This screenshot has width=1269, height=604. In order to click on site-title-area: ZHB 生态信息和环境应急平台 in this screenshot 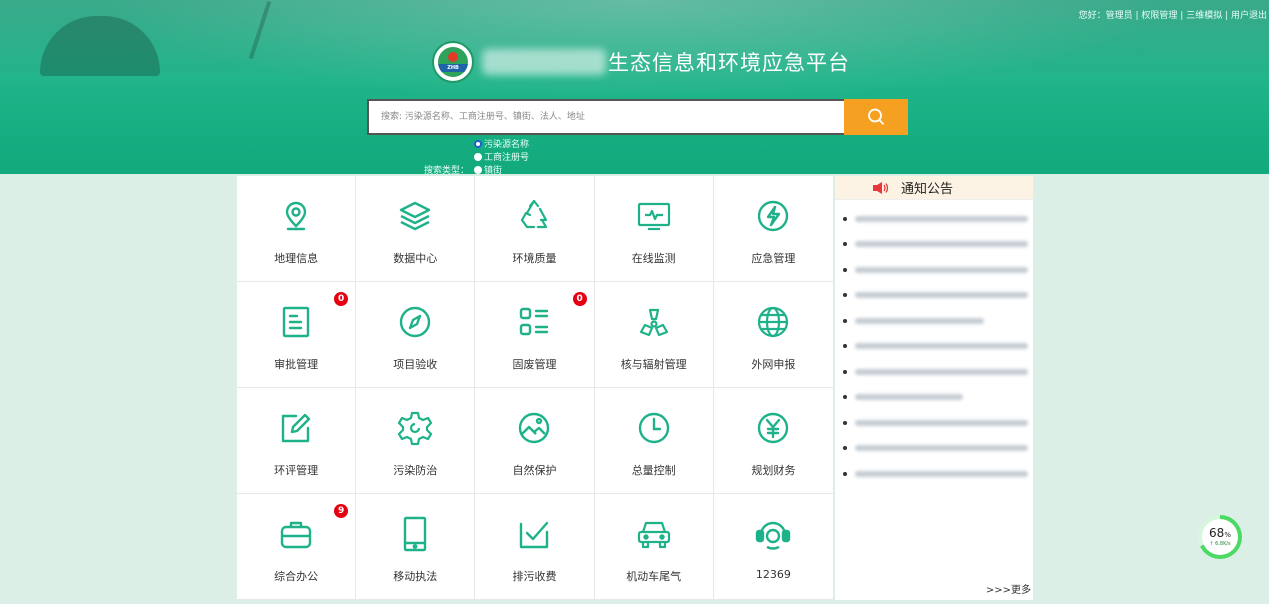, I will do `click(641, 62)`.